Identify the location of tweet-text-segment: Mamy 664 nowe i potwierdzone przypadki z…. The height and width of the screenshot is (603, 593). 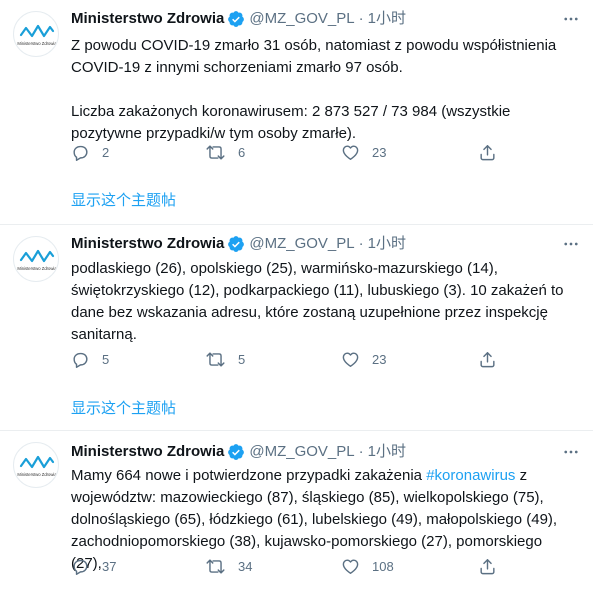
(249, 475).